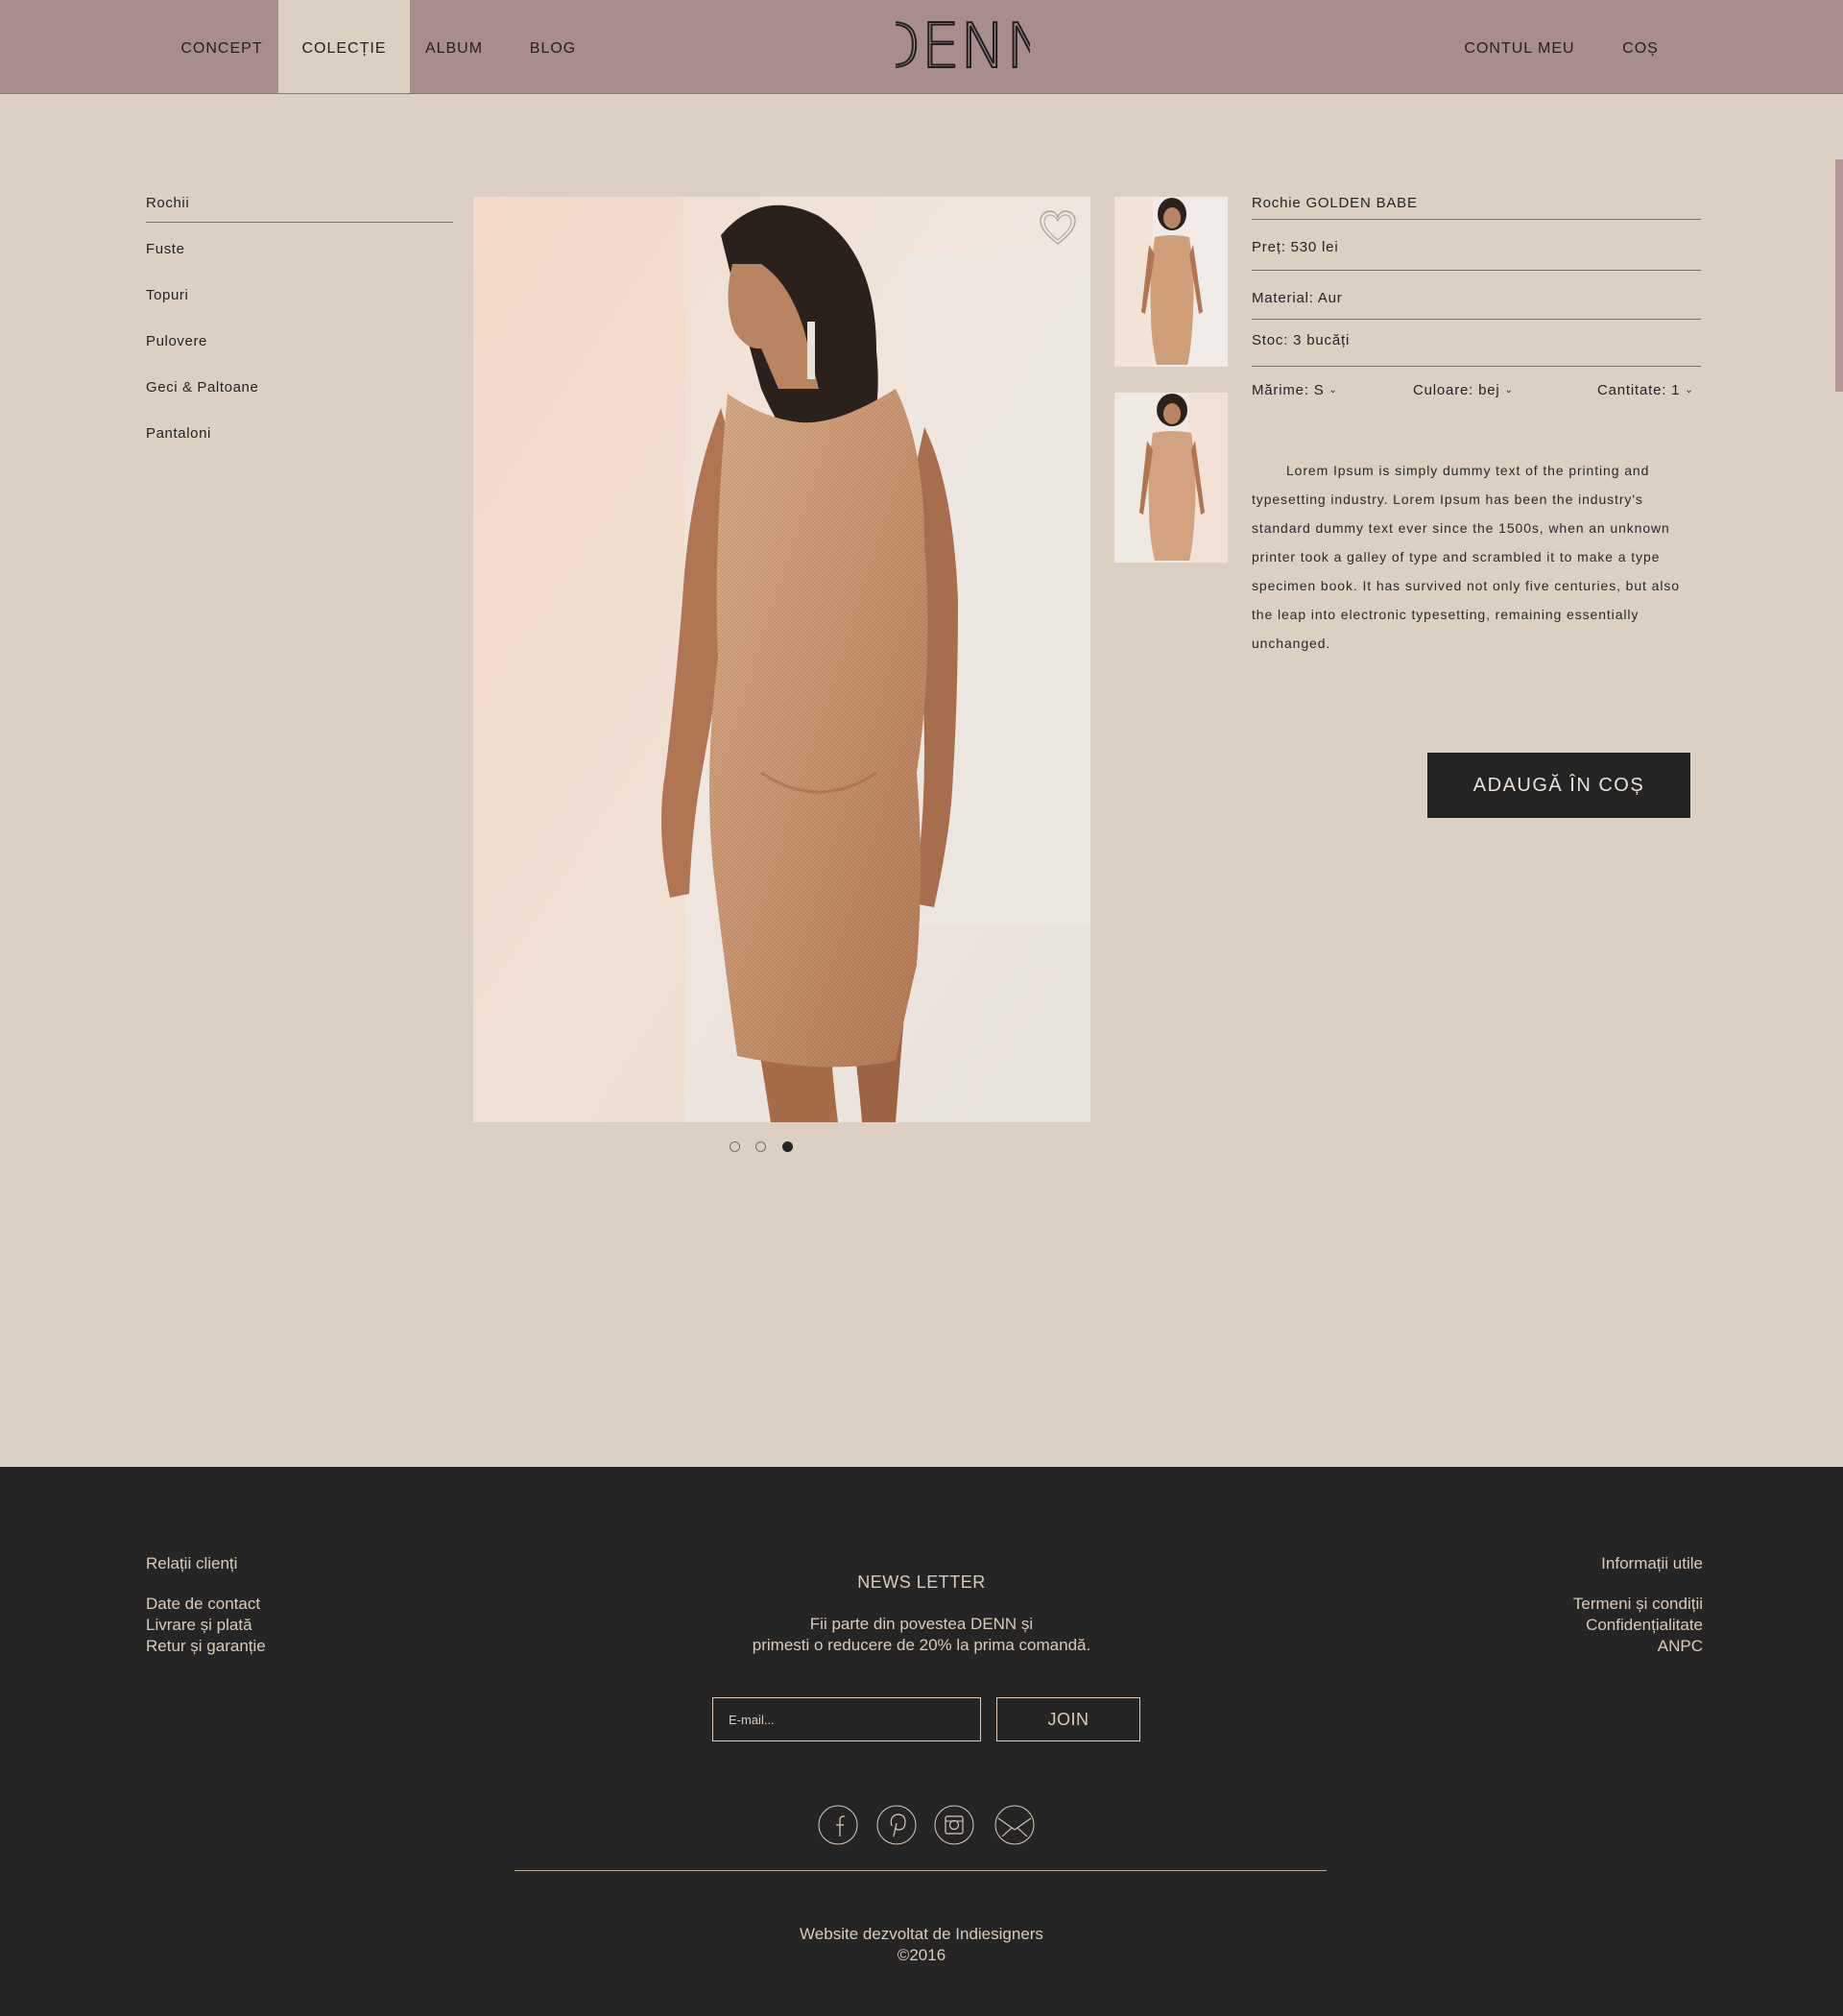  Describe the element at coordinates (921, 1955) in the screenshot. I see `credits-line-2: ©2016` at that location.